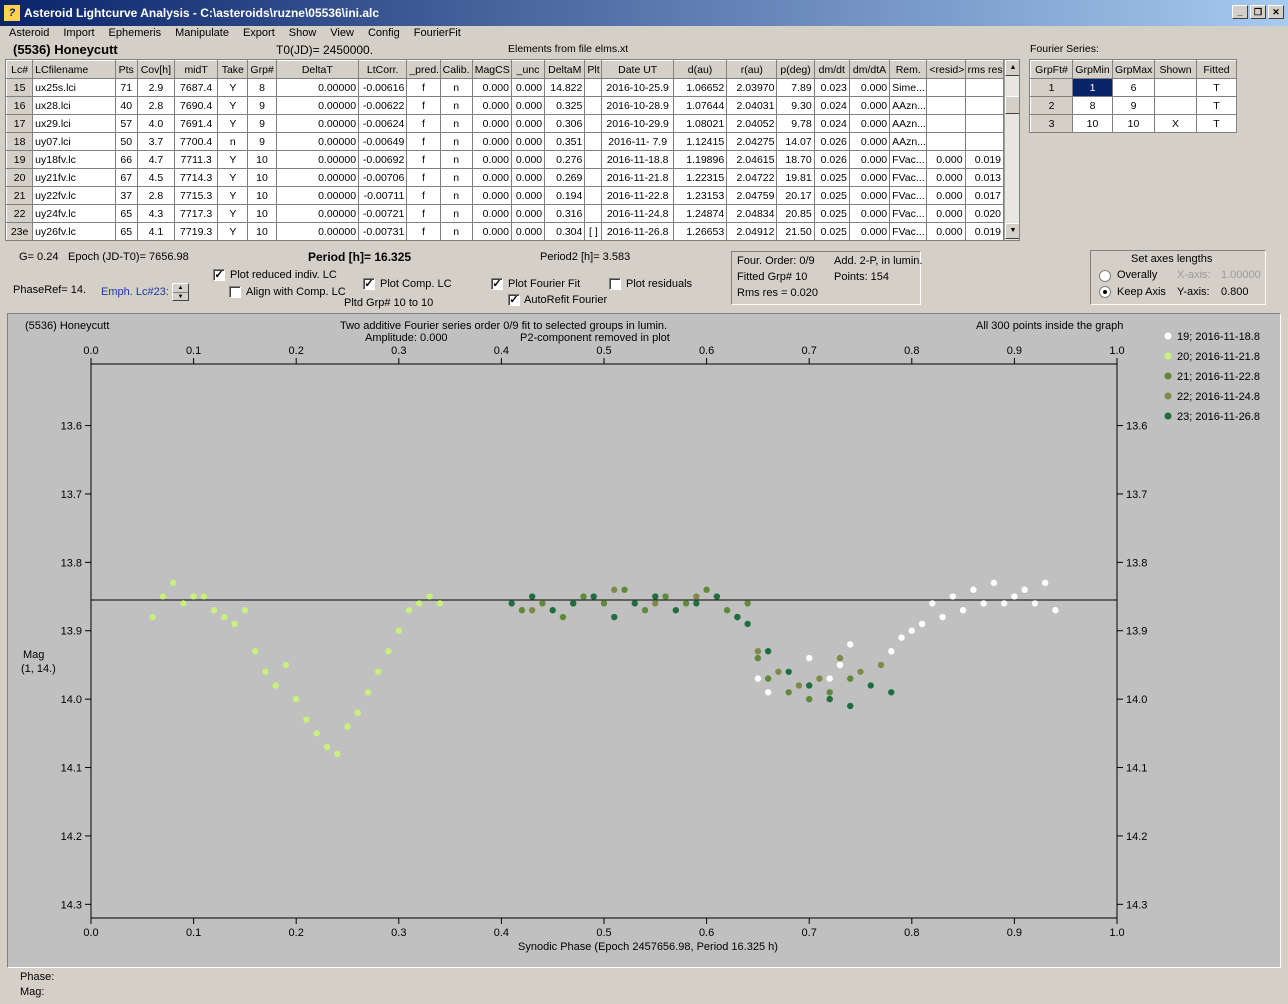 This screenshot has width=1288, height=1004. I want to click on lc-cell: 0.024, so click(831, 105).